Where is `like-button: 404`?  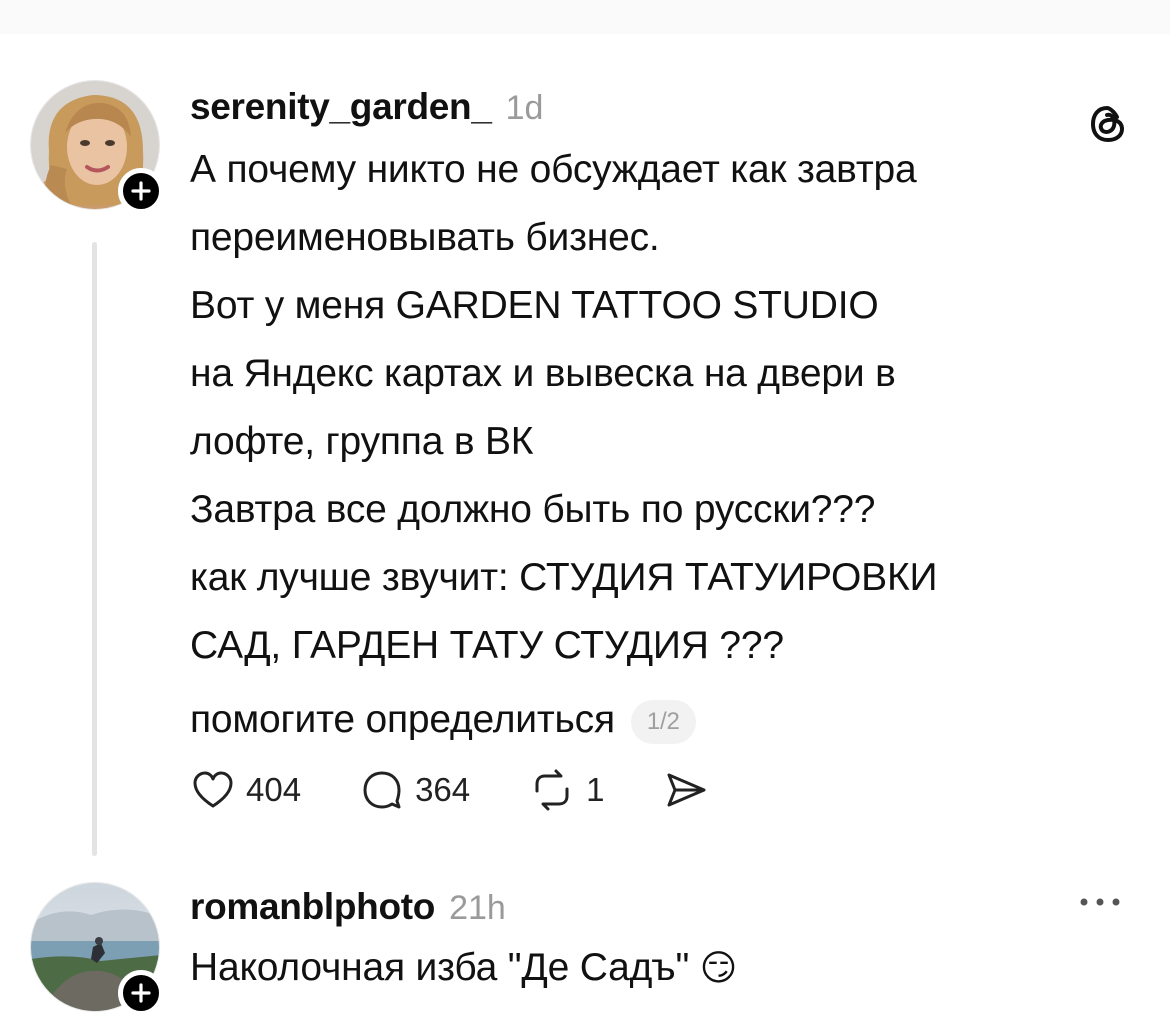 like-button: 404 is located at coordinates (245, 790).